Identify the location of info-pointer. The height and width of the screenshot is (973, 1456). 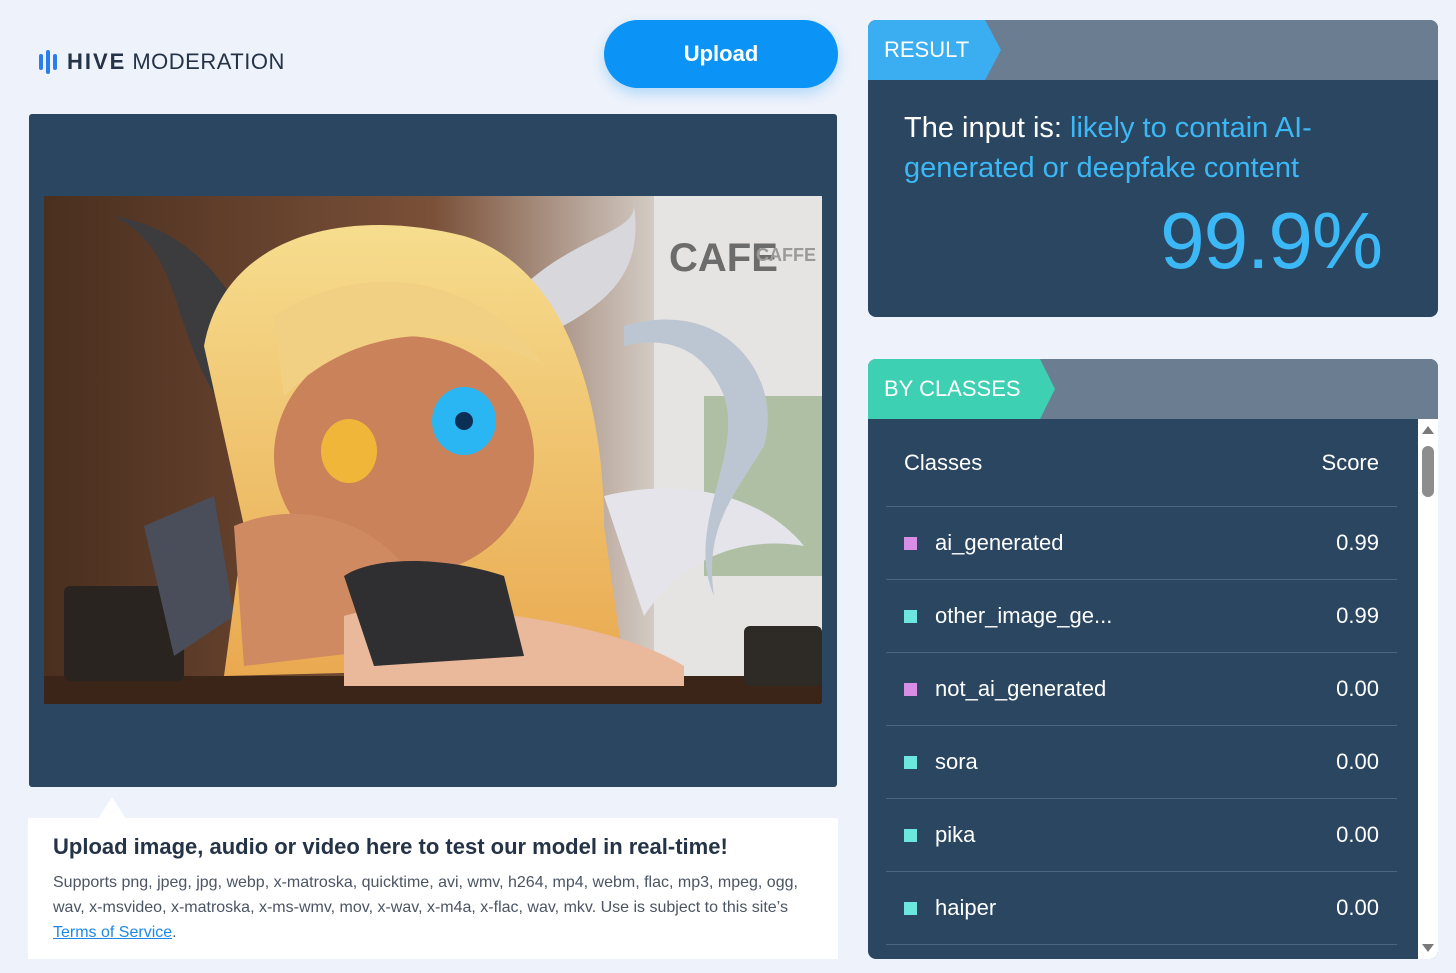
(112, 808).